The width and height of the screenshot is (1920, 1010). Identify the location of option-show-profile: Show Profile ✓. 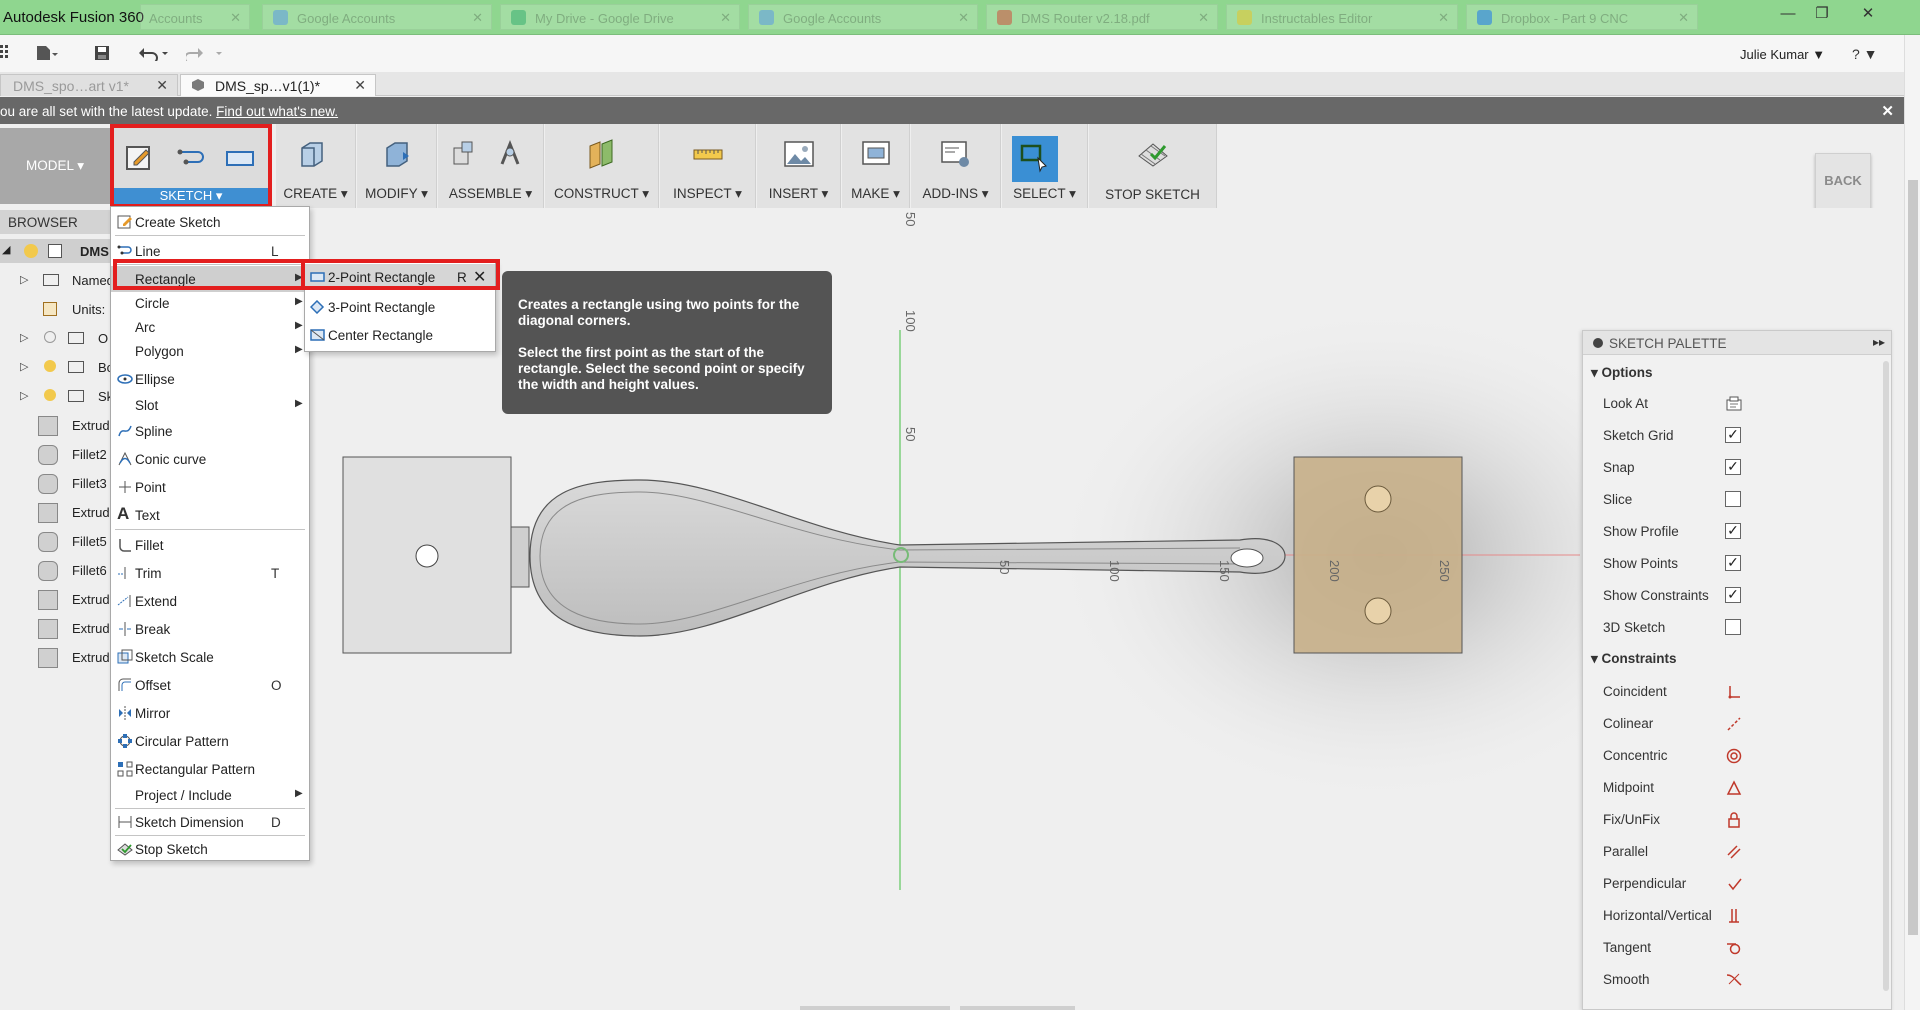
(1732, 532).